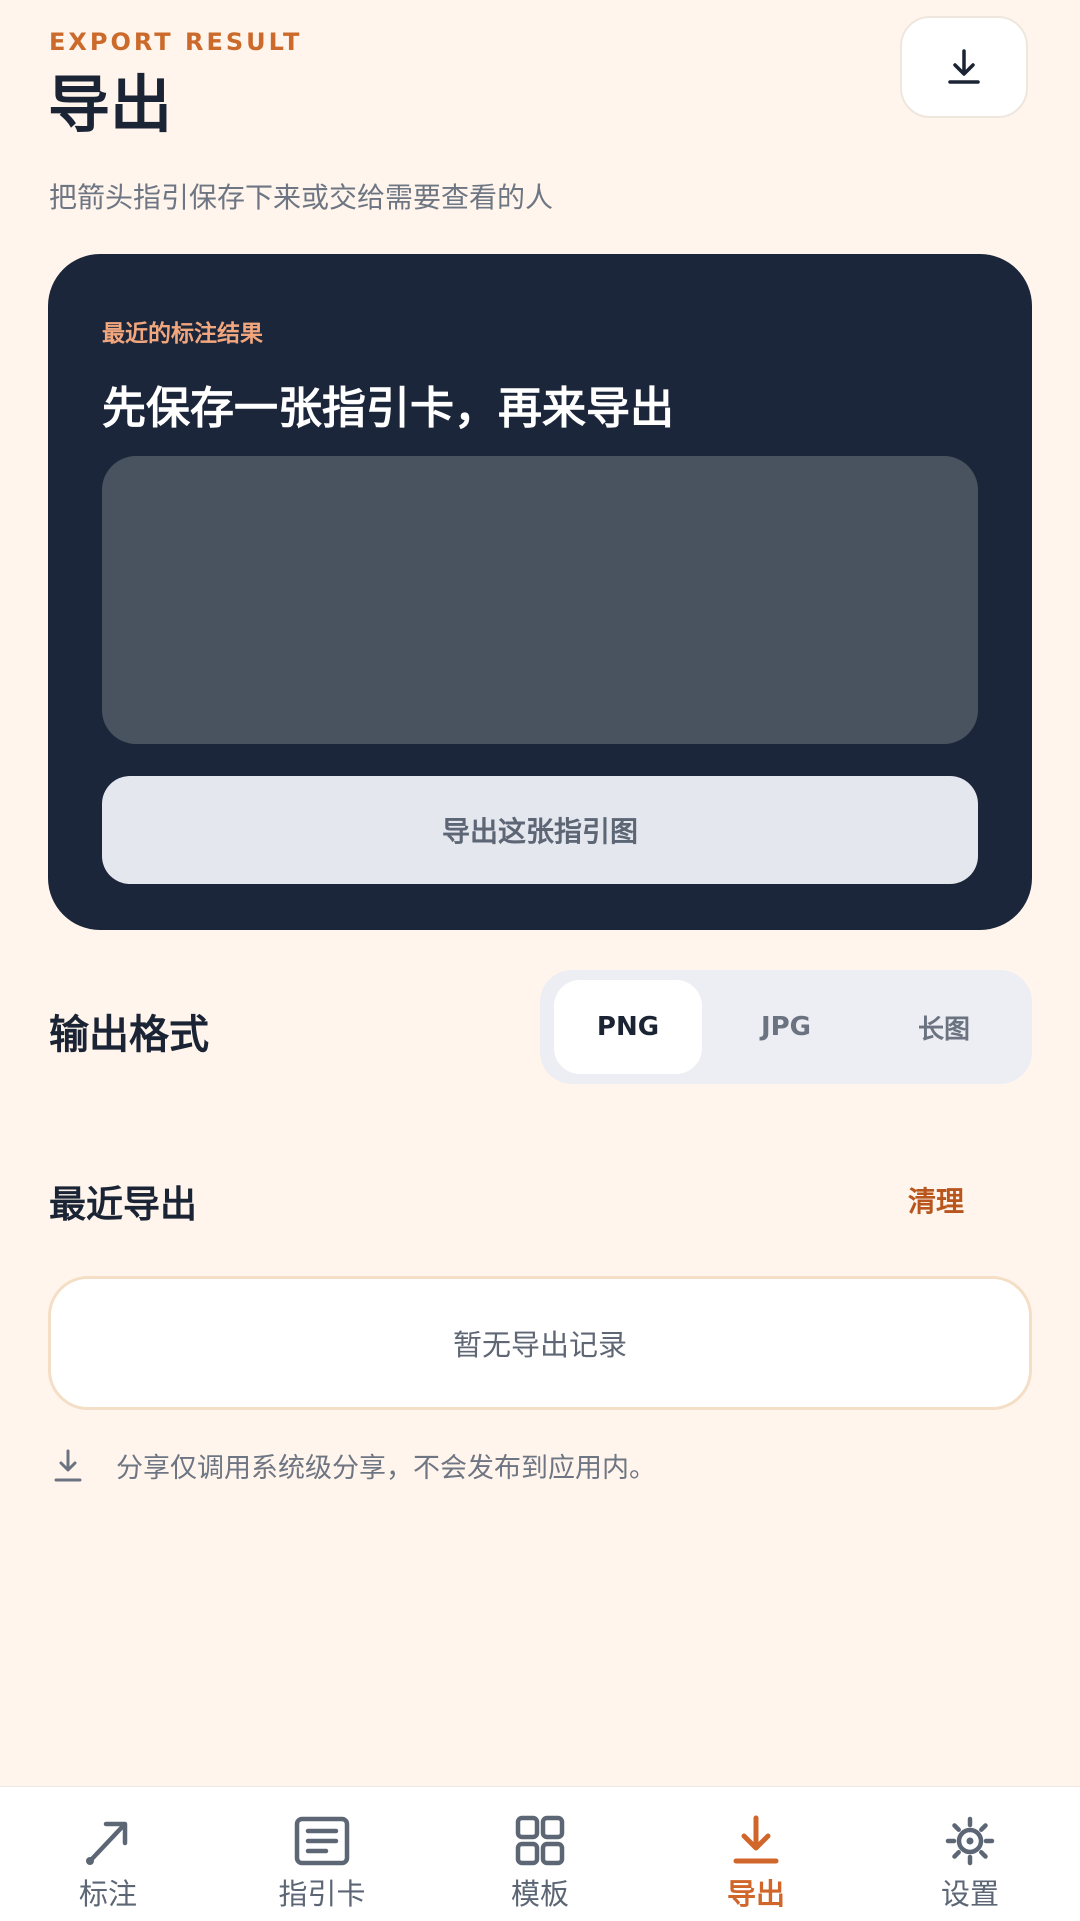 The image size is (1080, 1921). Describe the element at coordinates (755, 1894) in the screenshot. I see `nav-label-export: 导出` at that location.